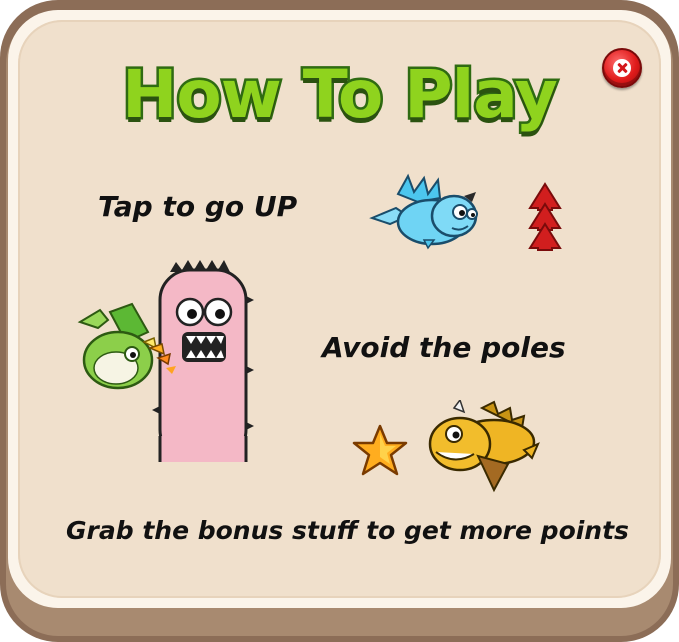 This screenshot has width=679, height=642. Describe the element at coordinates (198, 206) in the screenshot. I see `instruction-tap: Tap to go UP` at that location.